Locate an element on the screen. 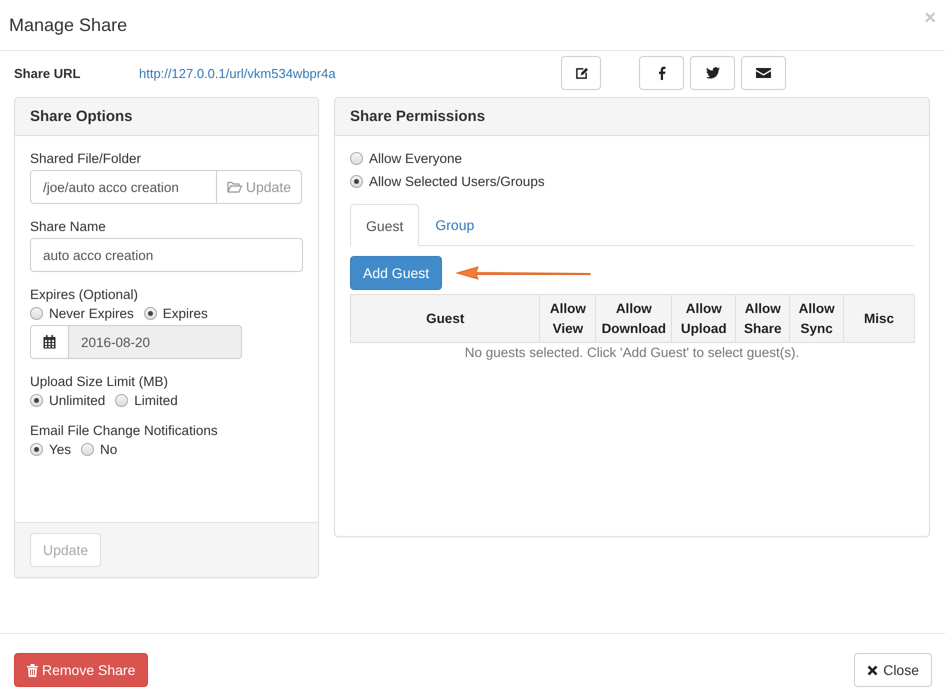  column-header: Allow Download is located at coordinates (634, 318).